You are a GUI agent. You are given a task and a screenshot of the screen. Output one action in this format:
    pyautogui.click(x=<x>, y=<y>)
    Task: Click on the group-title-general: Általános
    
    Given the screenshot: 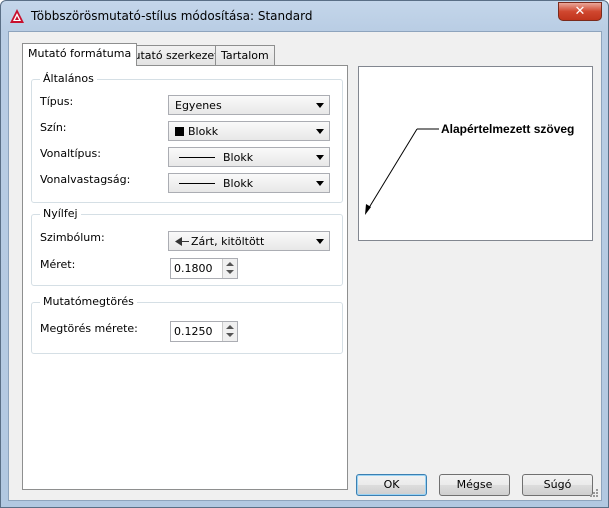 What is the action you would take?
    pyautogui.click(x=68, y=78)
    